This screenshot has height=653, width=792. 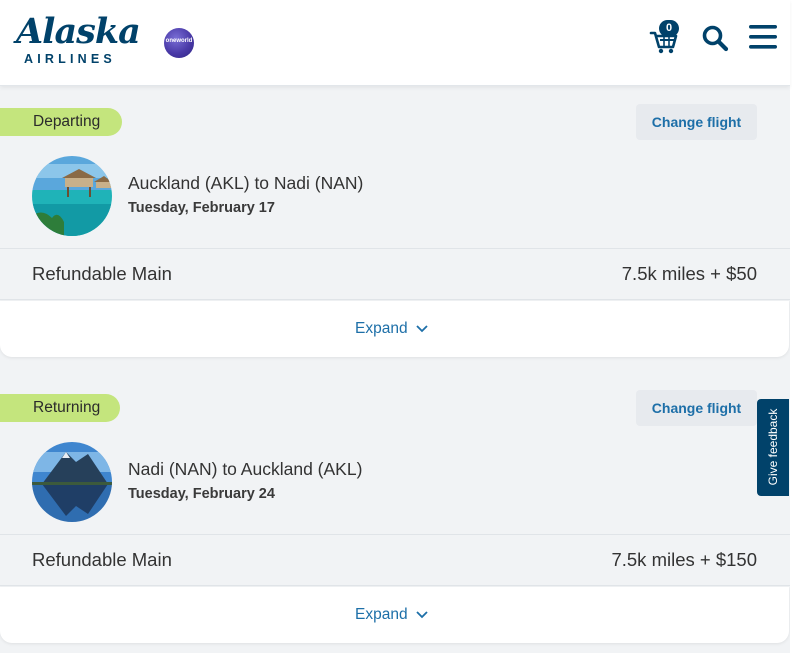 I want to click on destination-photo-nadi, so click(x=72, y=196).